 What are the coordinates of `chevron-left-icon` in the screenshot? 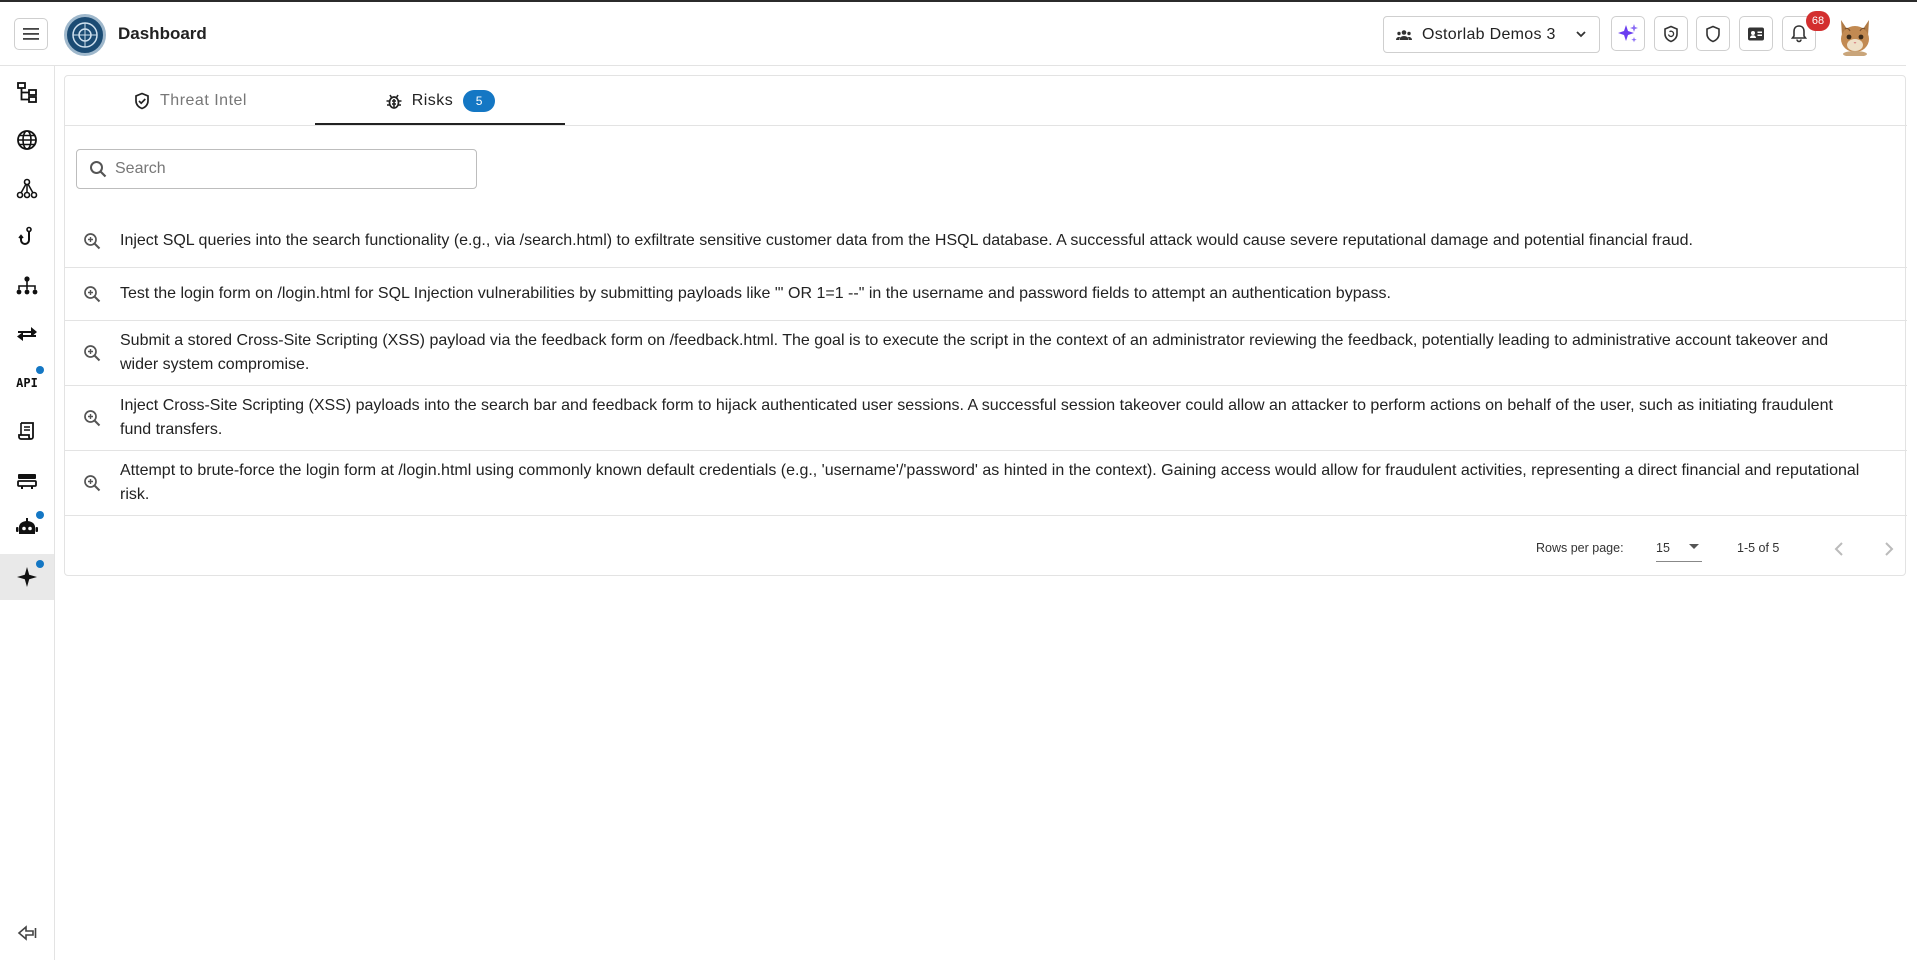 It's located at (1838, 549).